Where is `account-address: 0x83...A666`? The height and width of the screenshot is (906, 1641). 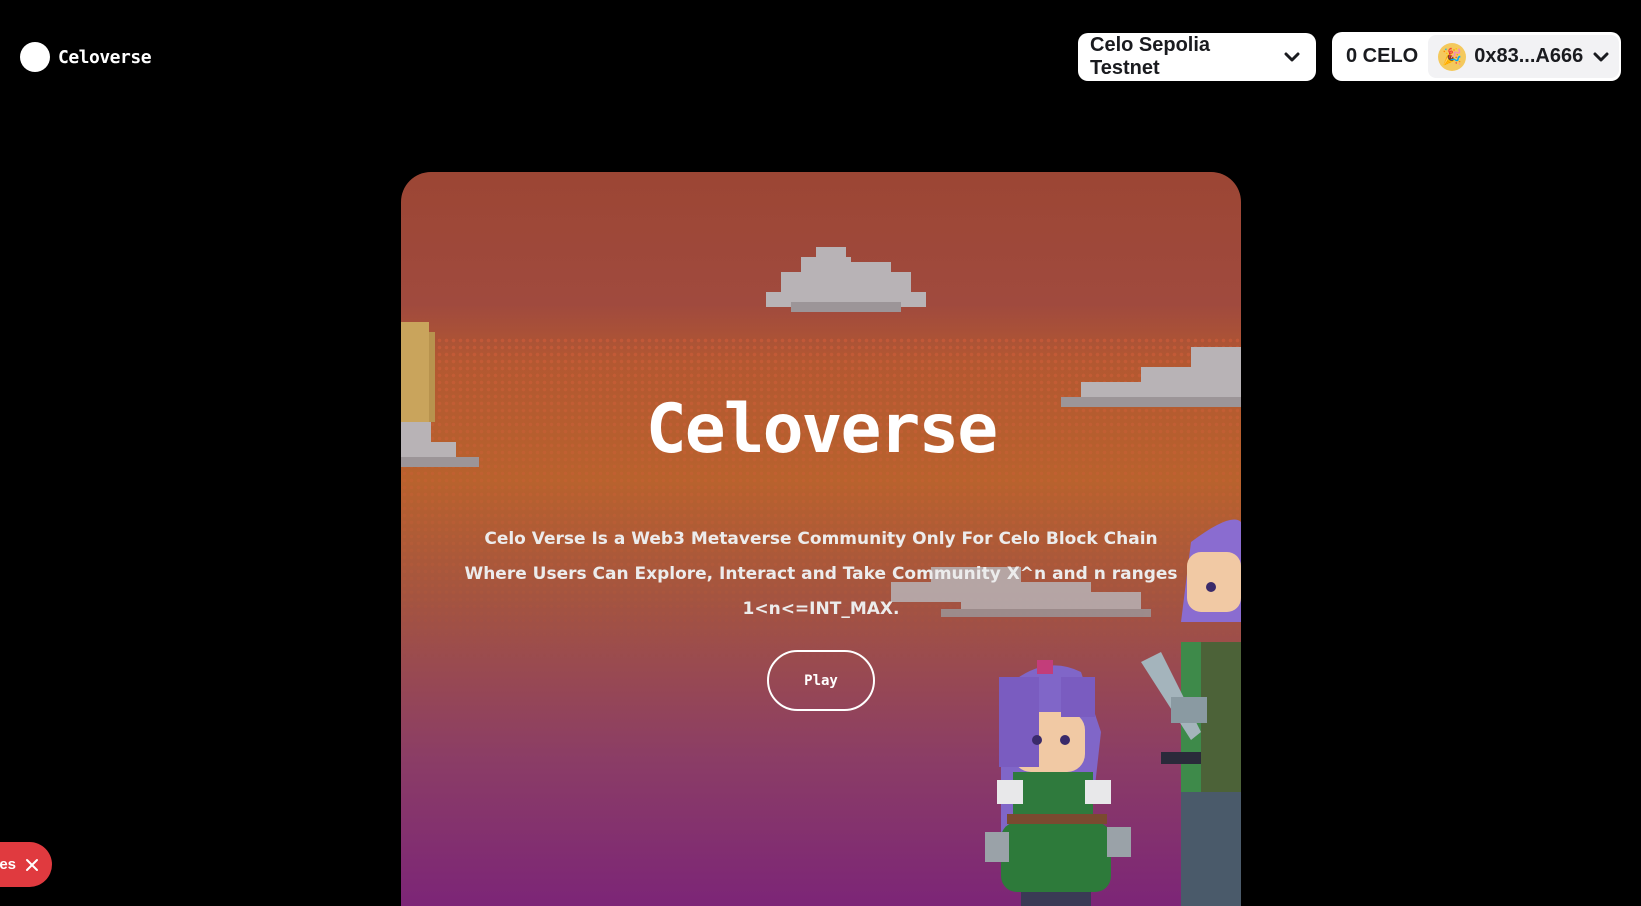
account-address: 0x83...A666 is located at coordinates (1529, 56).